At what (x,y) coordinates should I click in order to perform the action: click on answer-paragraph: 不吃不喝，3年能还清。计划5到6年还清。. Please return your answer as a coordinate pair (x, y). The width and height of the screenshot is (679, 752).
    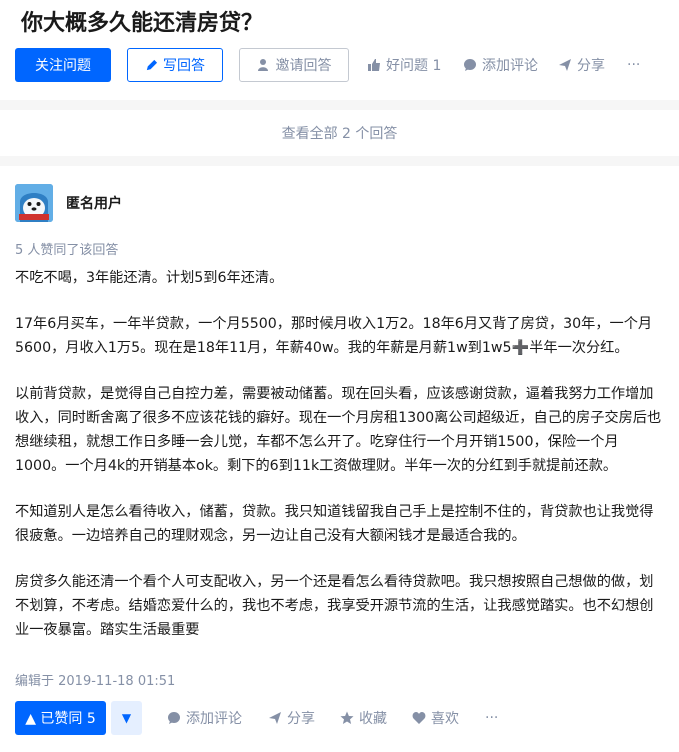
    Looking at the image, I should click on (149, 278).